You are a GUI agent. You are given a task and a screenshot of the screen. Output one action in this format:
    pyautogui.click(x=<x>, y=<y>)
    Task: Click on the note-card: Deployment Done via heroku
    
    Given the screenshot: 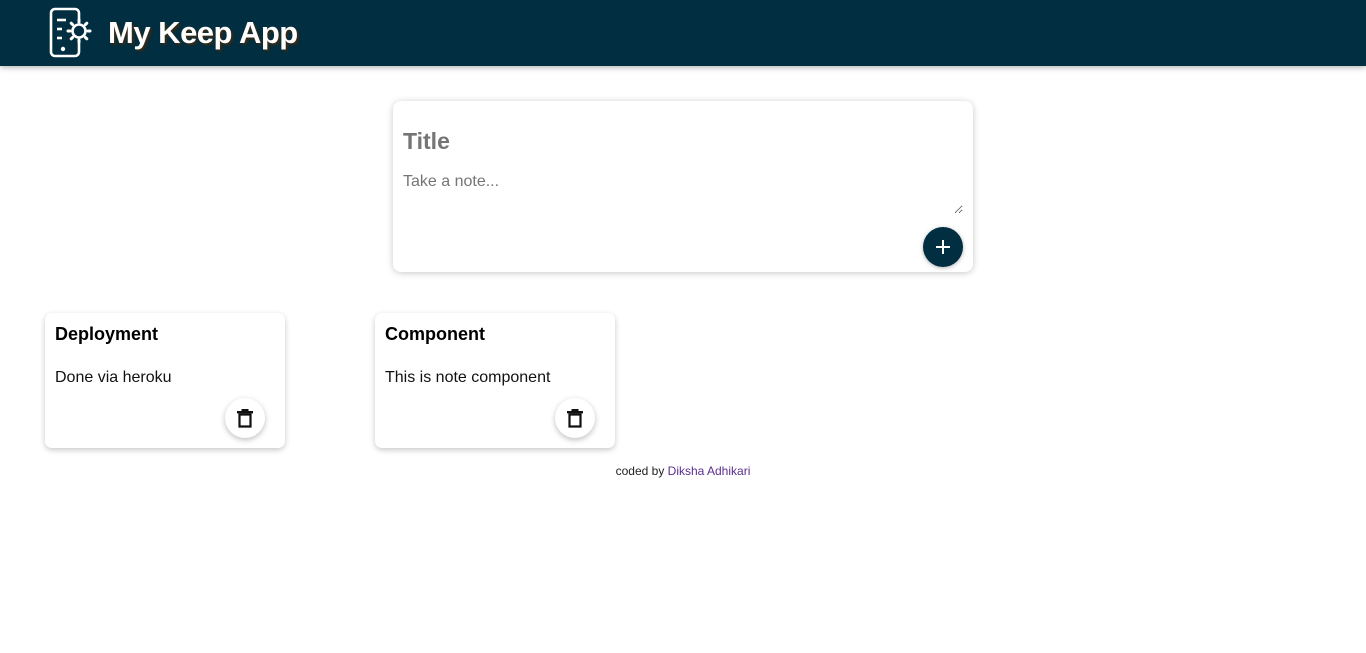 What is the action you would take?
    pyautogui.click(x=165, y=380)
    